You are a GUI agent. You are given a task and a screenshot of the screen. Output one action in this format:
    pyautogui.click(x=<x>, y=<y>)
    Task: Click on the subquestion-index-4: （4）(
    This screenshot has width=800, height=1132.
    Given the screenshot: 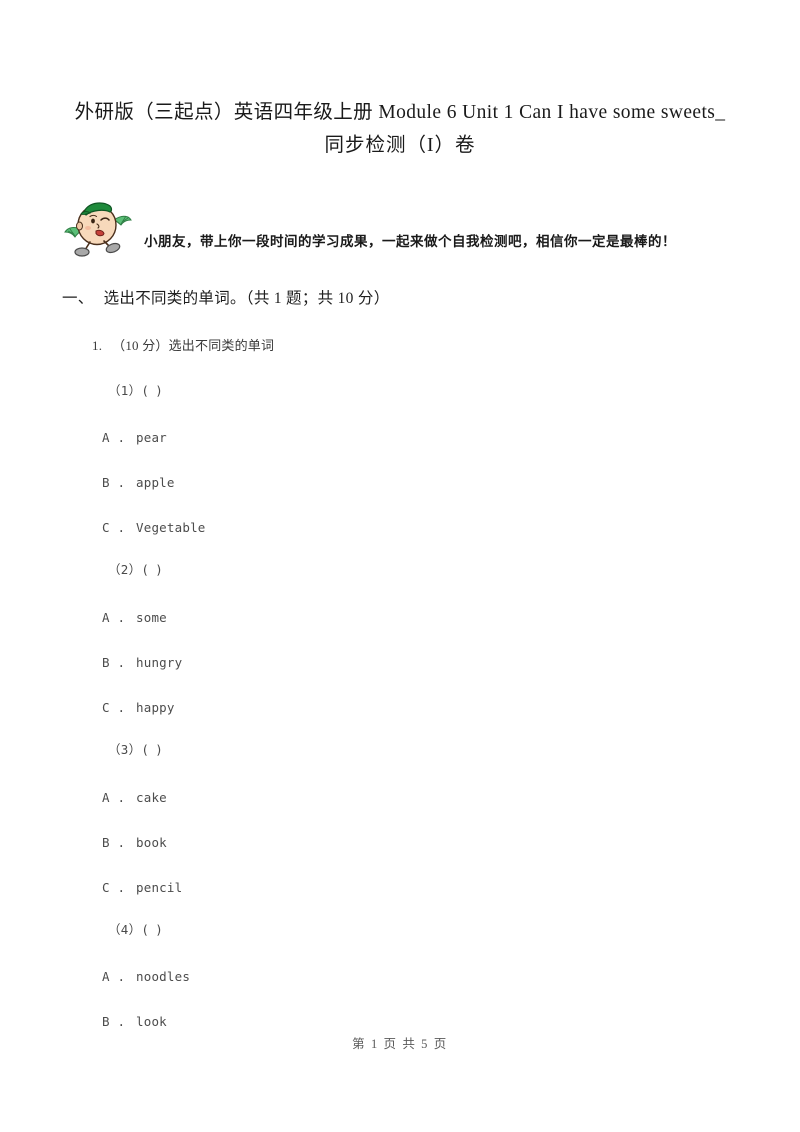 What is the action you would take?
    pyautogui.click(x=129, y=929)
    